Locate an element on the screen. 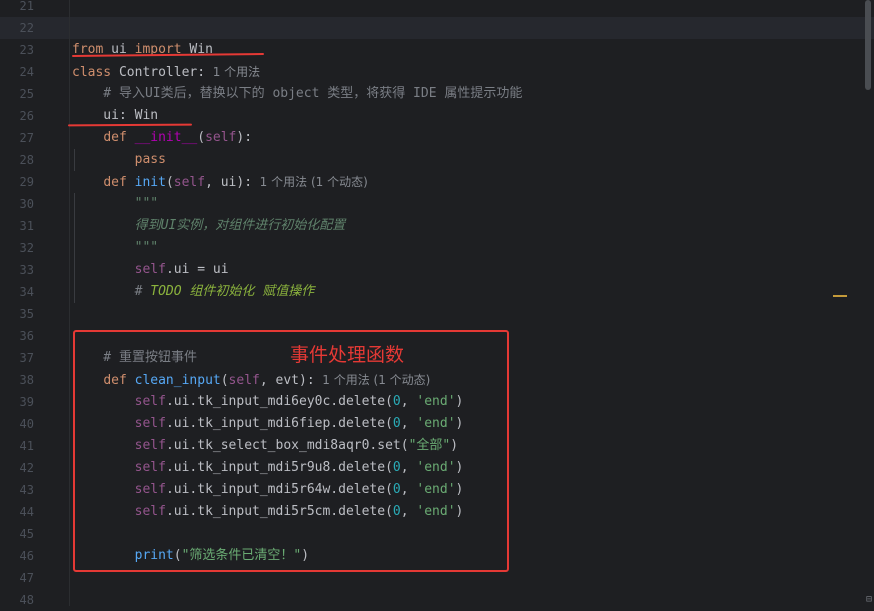 Image resolution: width=874 pixels, height=611 pixels. code-token: ui: Win is located at coordinates (115, 115).